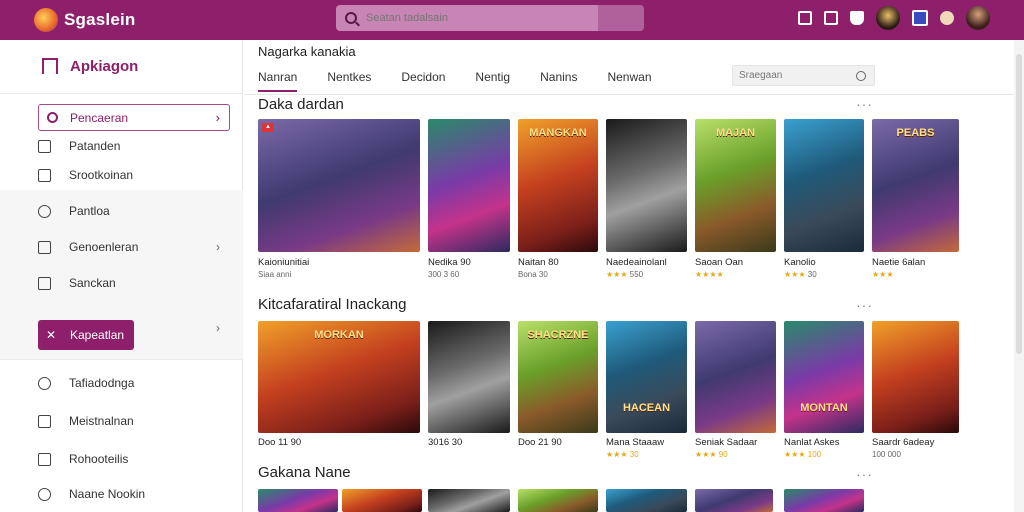 The height and width of the screenshot is (512, 1024). I want to click on sidebar-item-patanden: Patanden, so click(79, 146).